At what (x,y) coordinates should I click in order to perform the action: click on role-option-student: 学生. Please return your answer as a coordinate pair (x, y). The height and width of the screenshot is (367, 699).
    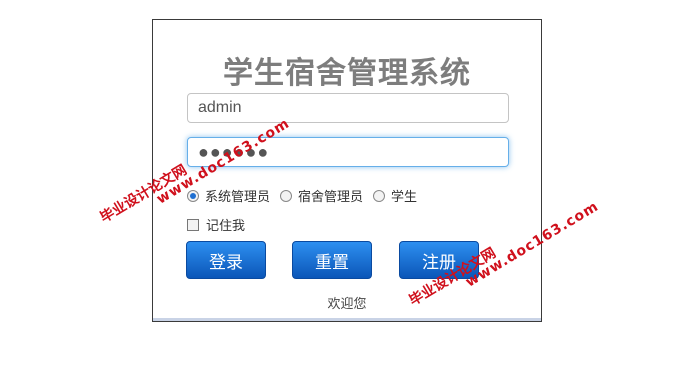
    Looking at the image, I should click on (395, 195).